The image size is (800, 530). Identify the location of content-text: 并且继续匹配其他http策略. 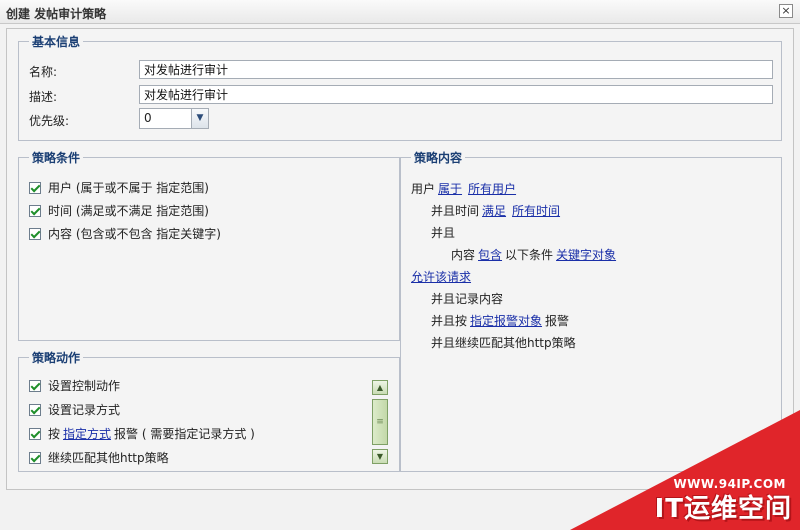
(503, 343).